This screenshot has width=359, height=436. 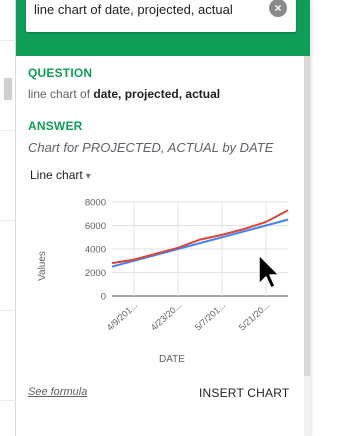 I want to click on caret-down-icon: ▾, so click(x=88, y=176).